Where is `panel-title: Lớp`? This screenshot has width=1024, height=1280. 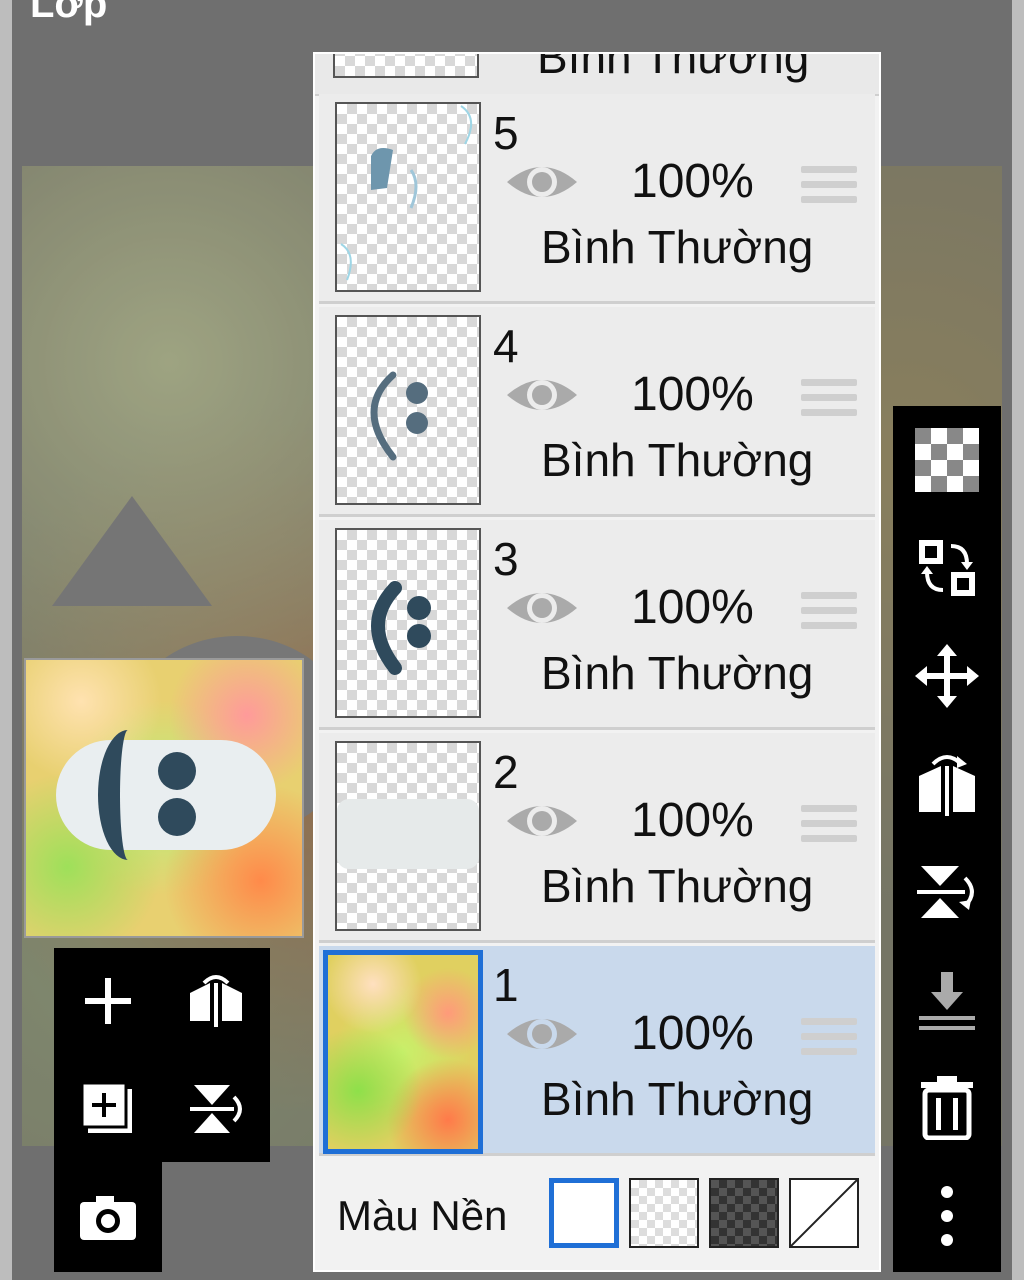 panel-title: Lớp is located at coordinates (69, 13).